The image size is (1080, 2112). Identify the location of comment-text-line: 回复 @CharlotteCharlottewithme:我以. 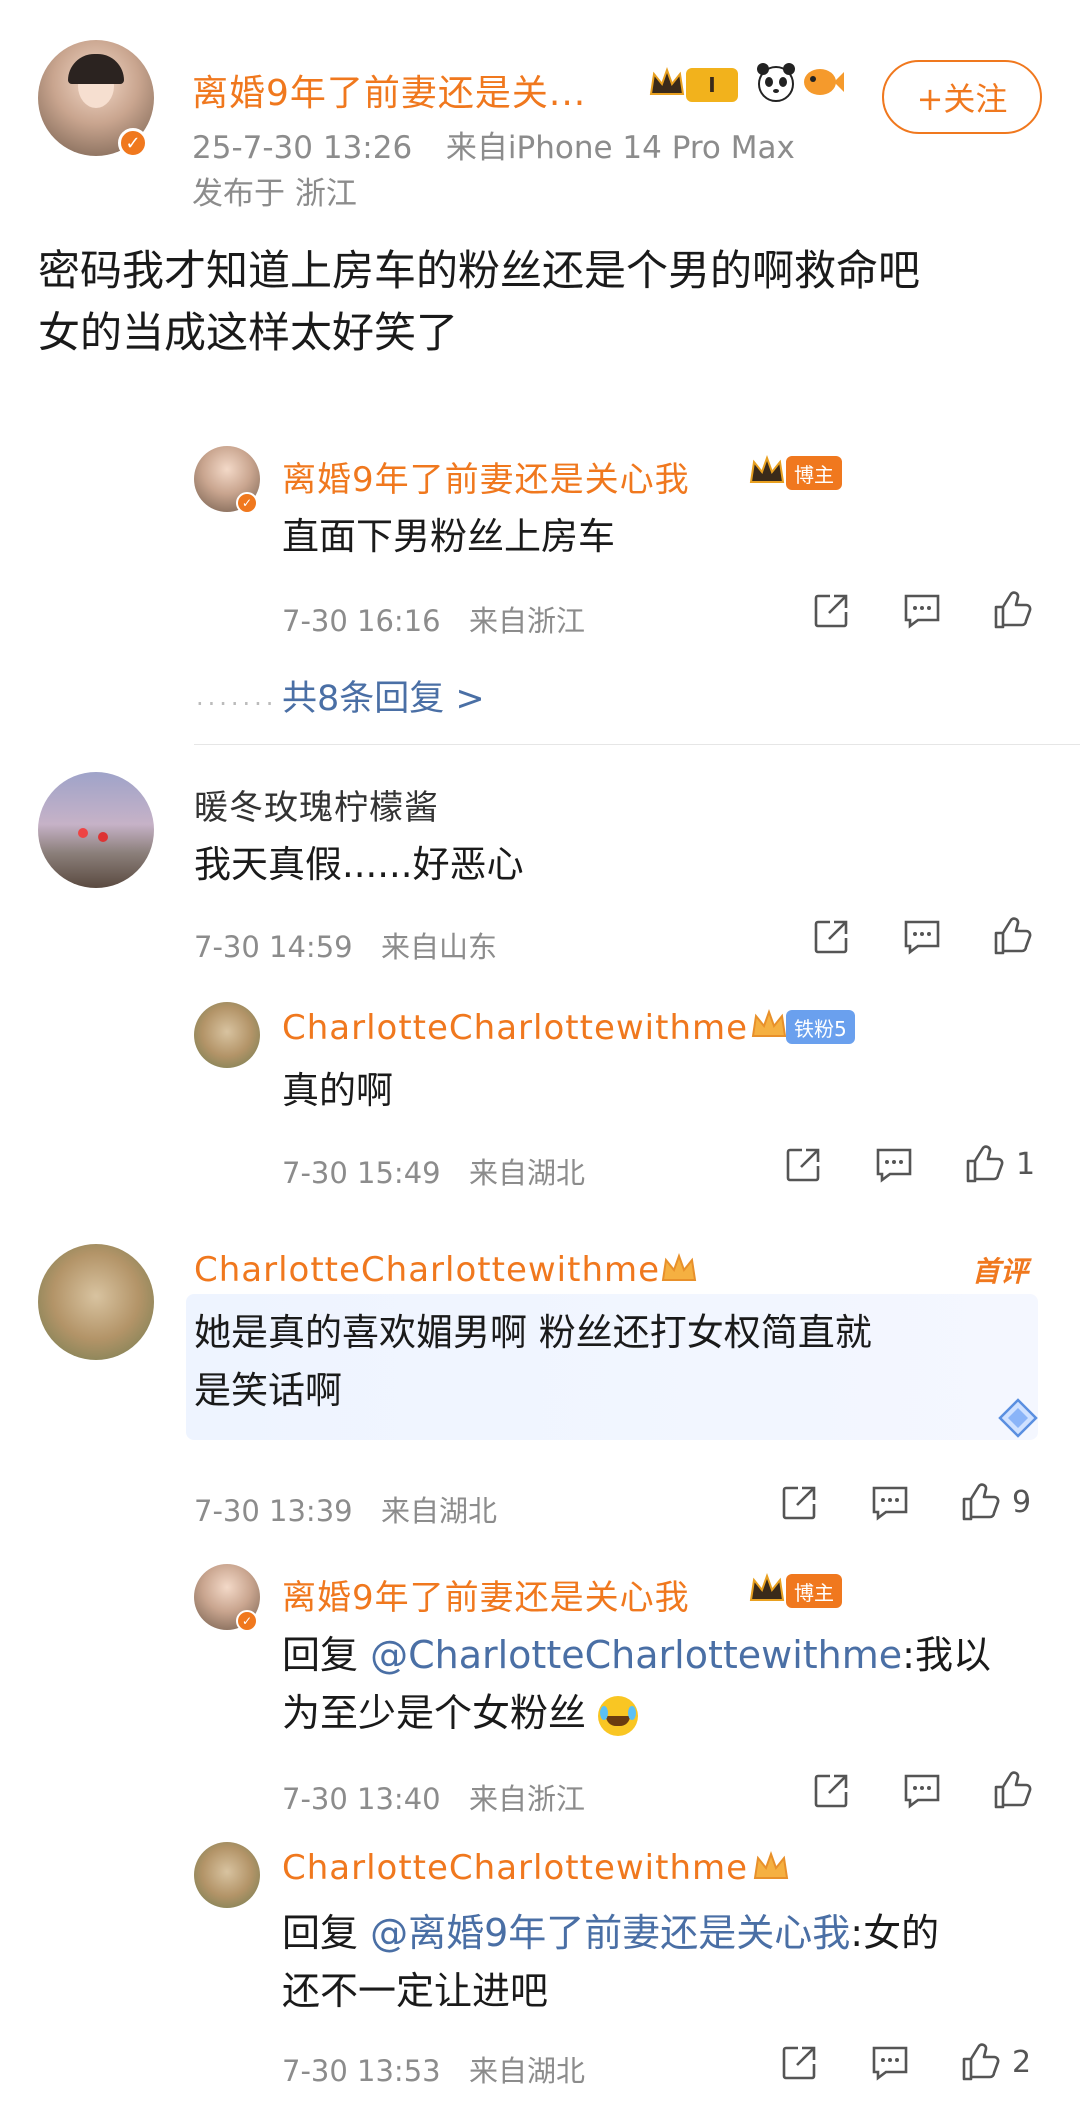
(636, 1655).